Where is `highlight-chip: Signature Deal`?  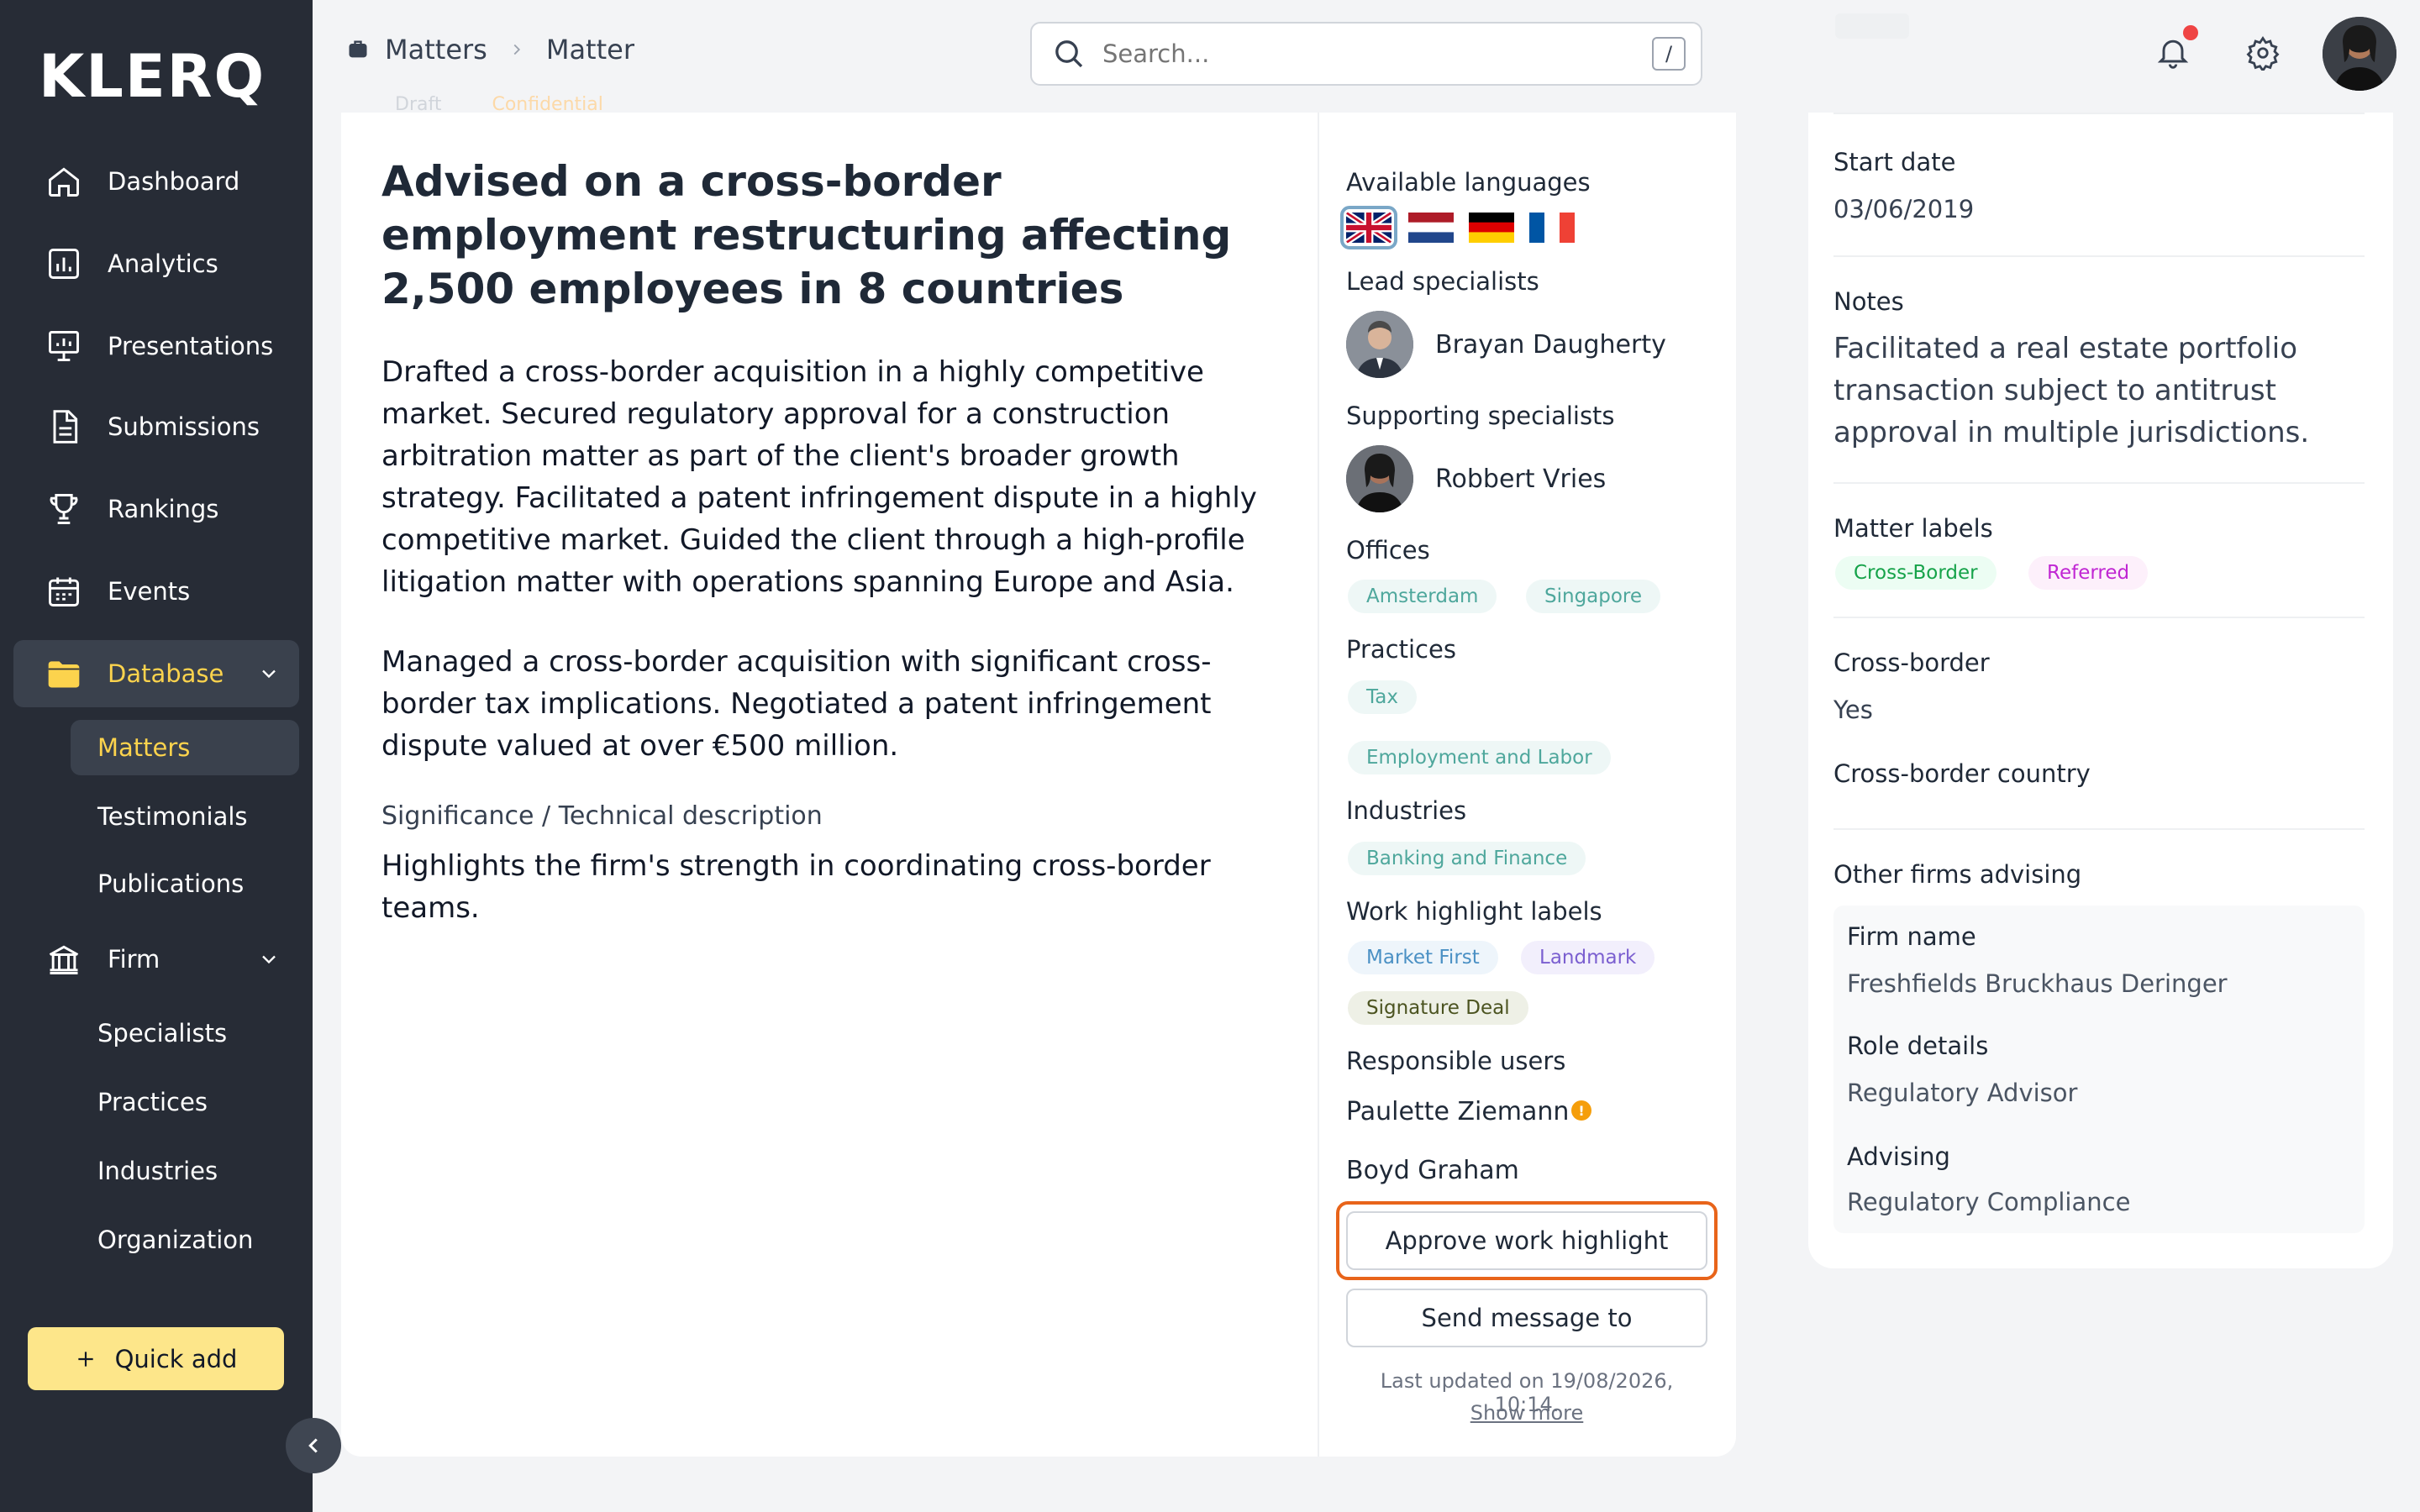
highlight-chip: Signature Deal is located at coordinates (1438, 1008).